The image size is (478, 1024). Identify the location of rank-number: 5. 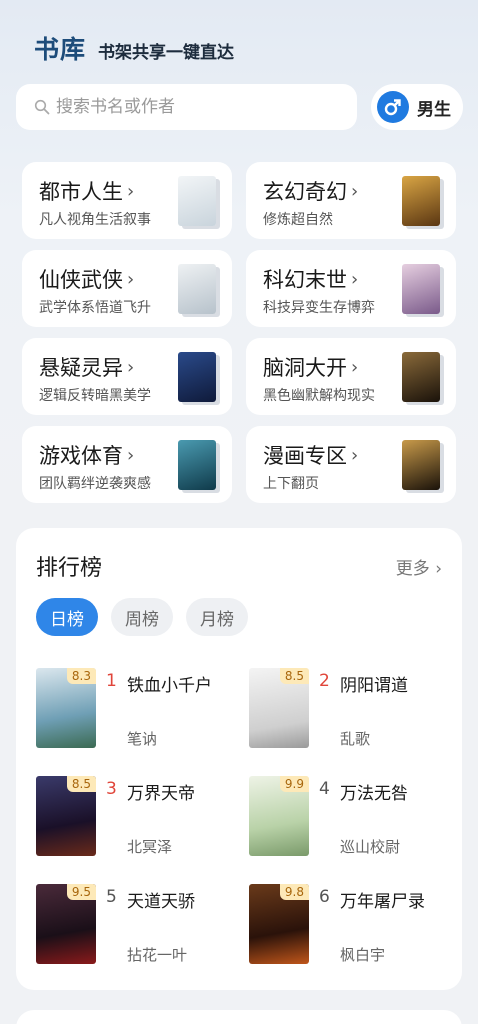
(111, 897).